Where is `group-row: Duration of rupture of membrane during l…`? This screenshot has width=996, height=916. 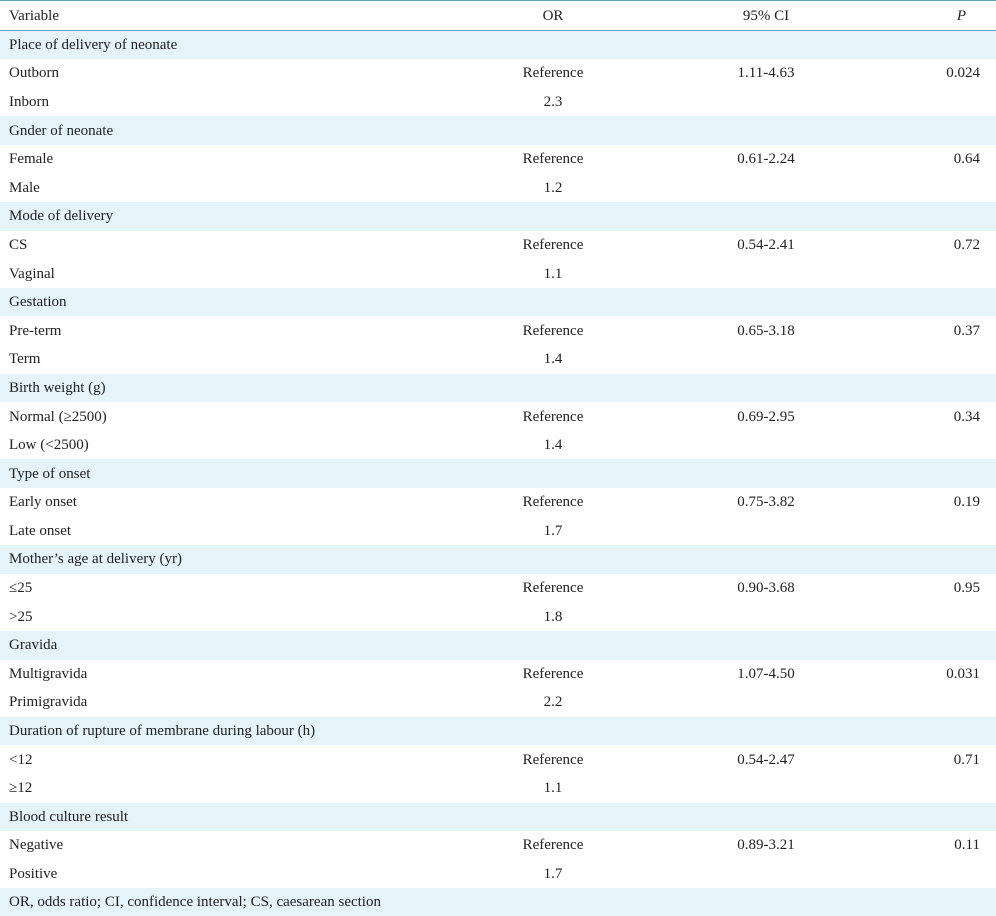
group-row: Duration of rupture of membrane during l… is located at coordinates (498, 731).